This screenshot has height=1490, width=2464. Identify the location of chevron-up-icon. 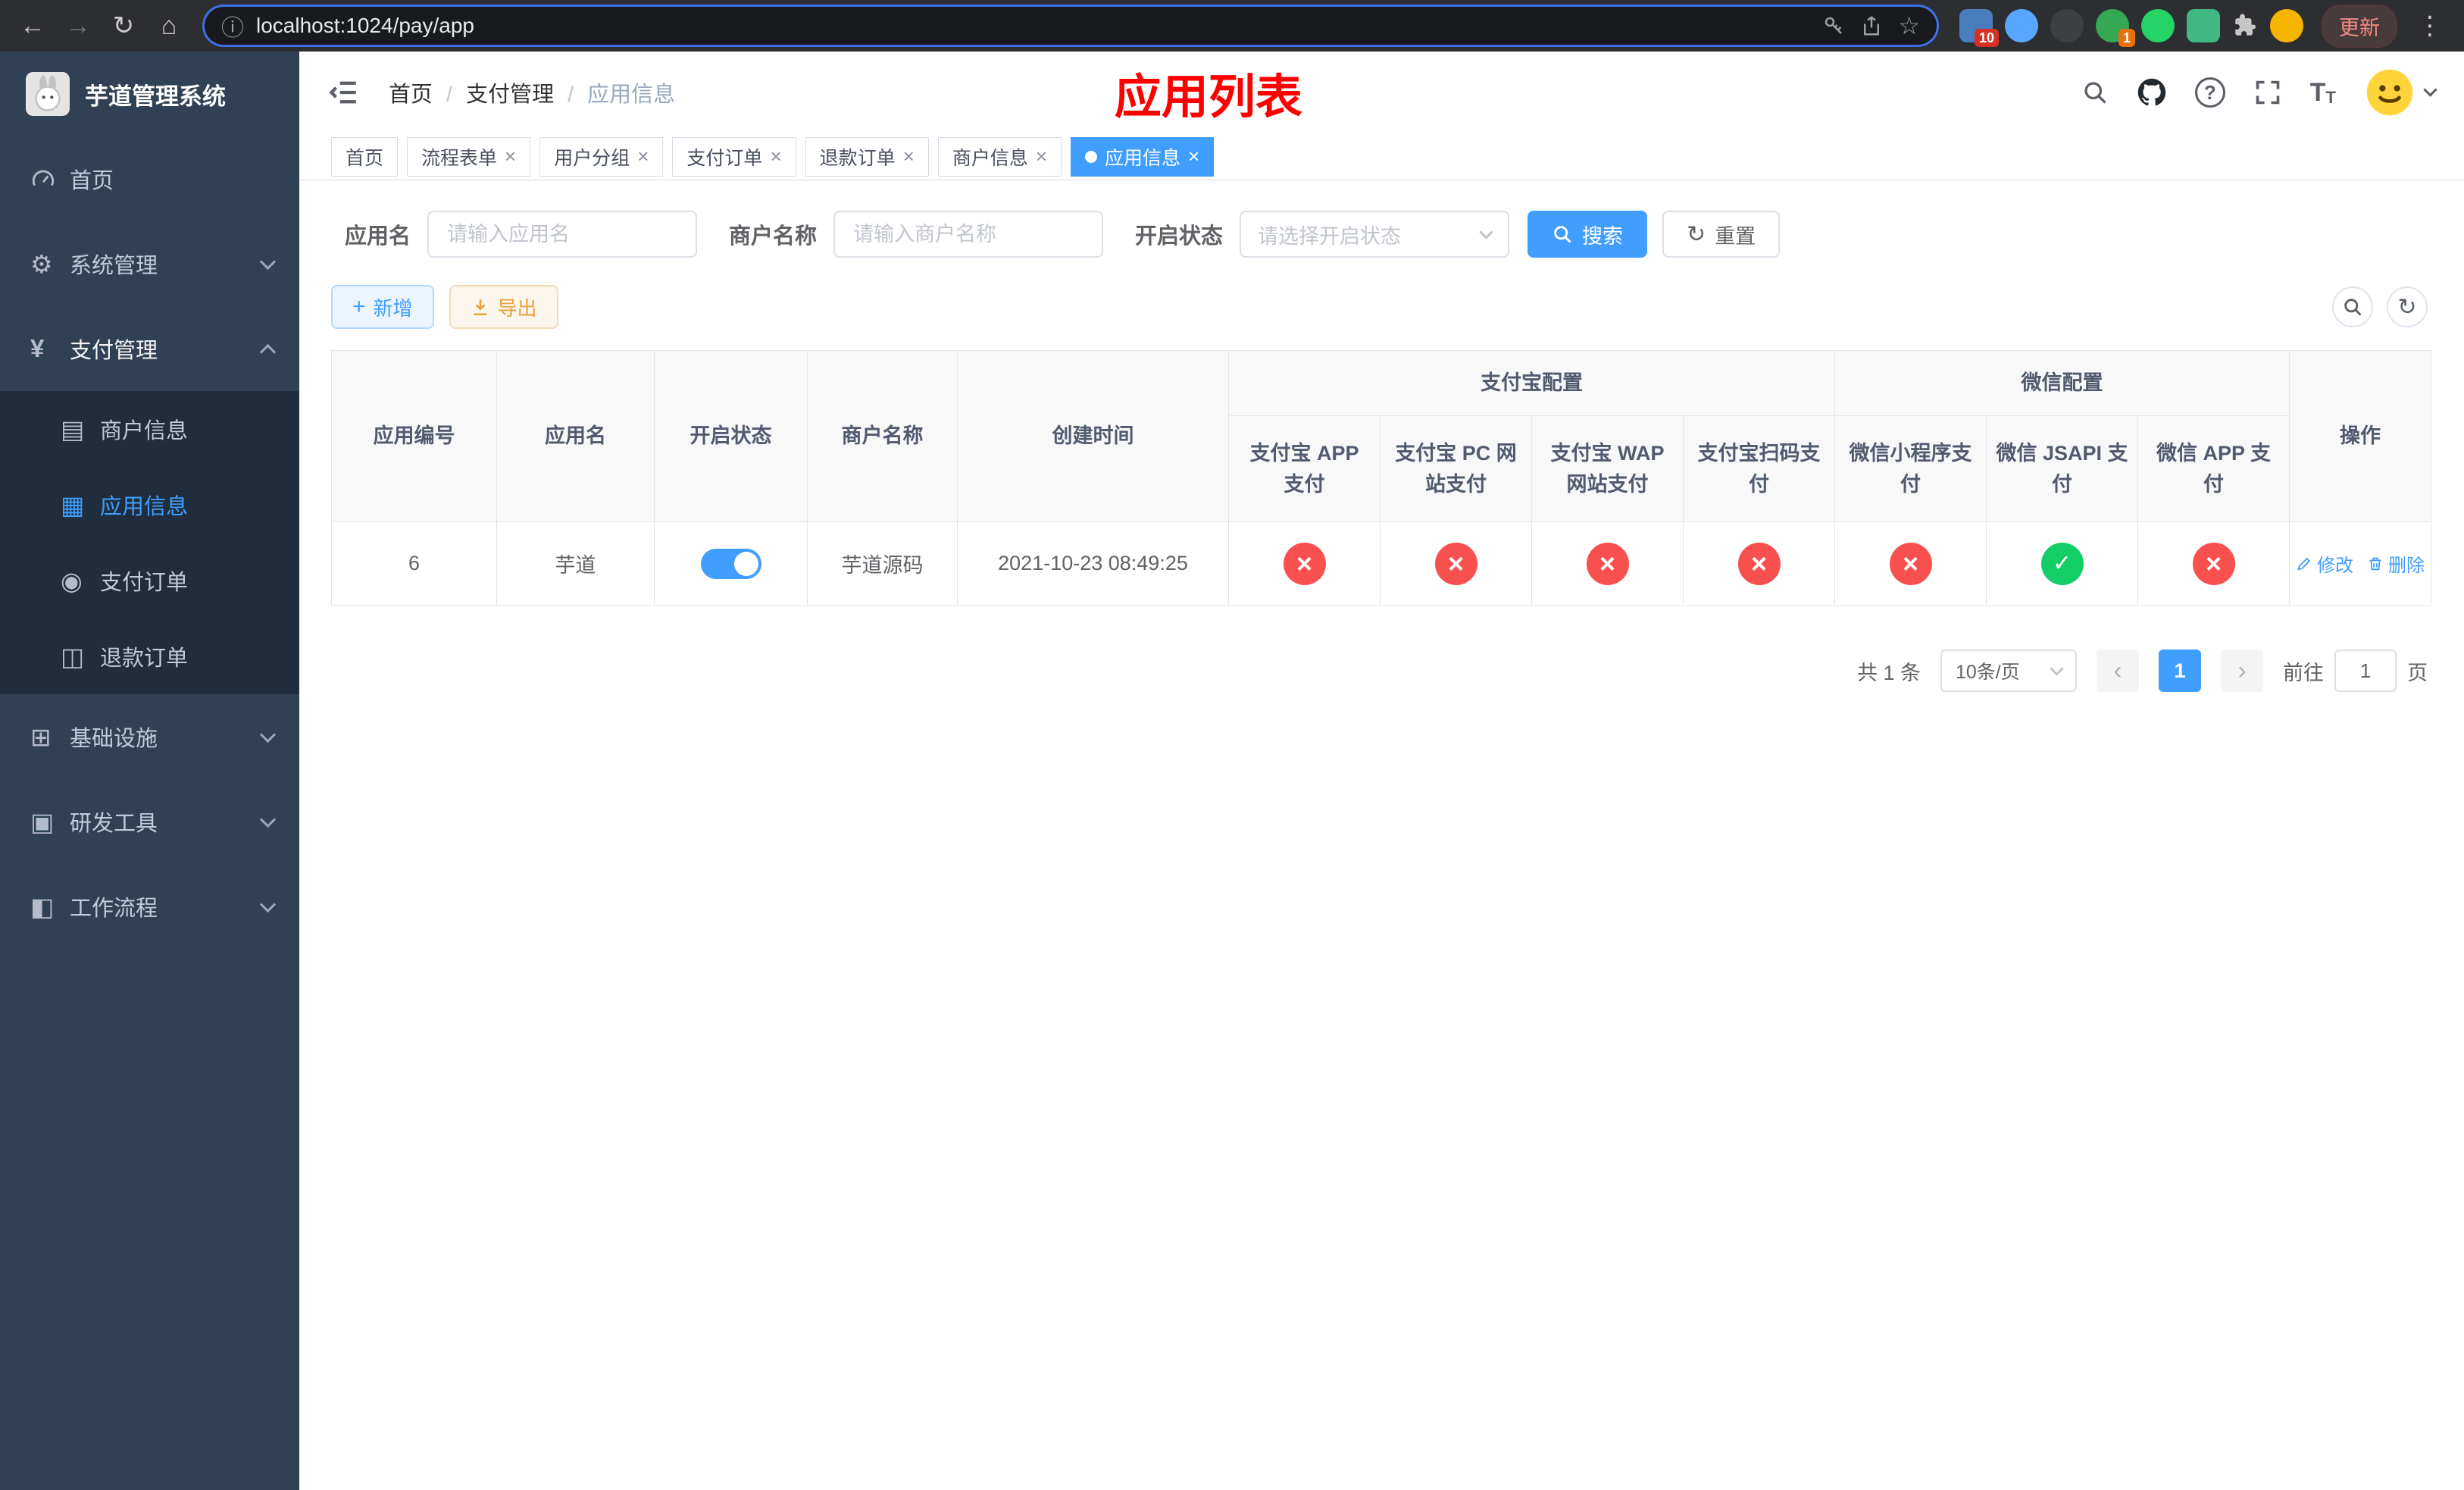
(268, 352).